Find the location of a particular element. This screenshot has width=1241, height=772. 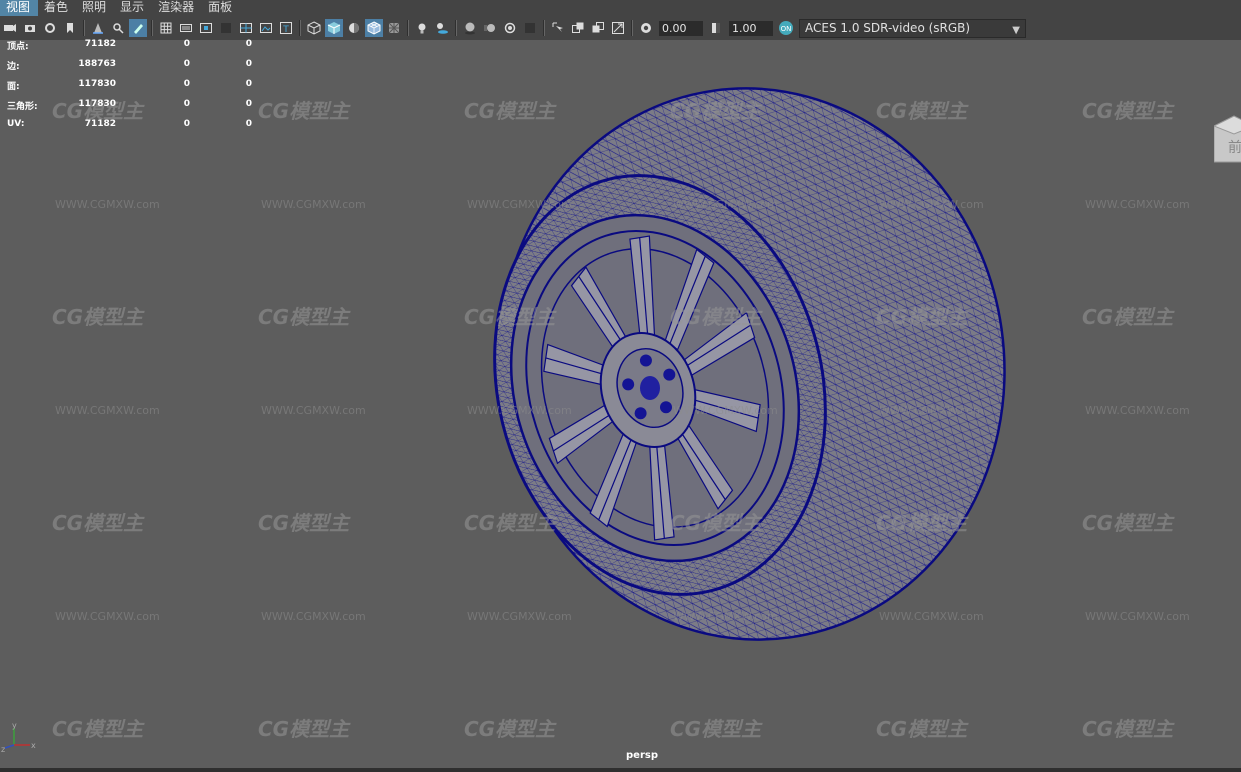

view-transform-dropdown: ACES 1.0 SDR-video (sRGB) ▼ is located at coordinates (912, 28).